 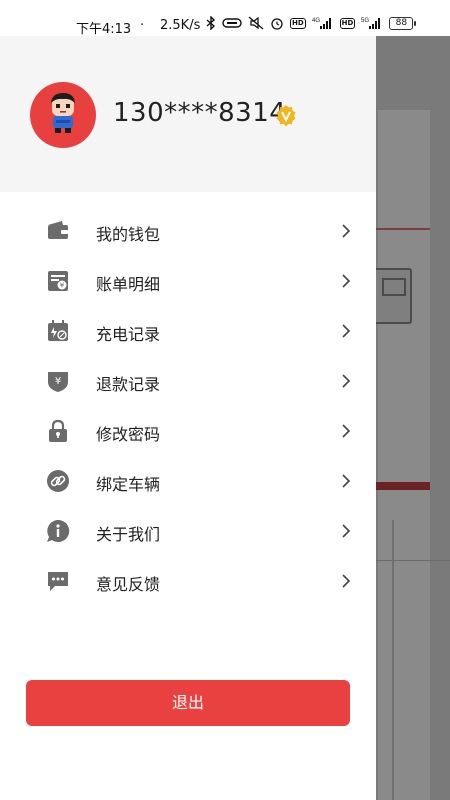 I want to click on status-time: 下午4:13, so click(x=104, y=29).